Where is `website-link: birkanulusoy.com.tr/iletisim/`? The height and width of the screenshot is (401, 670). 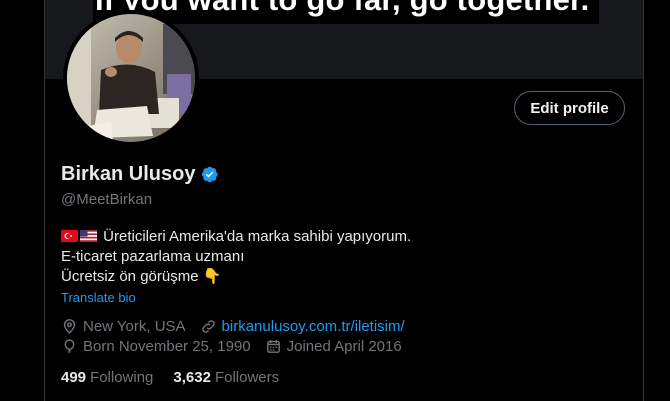
website-link: birkanulusoy.com.tr/iletisim/ is located at coordinates (313, 326).